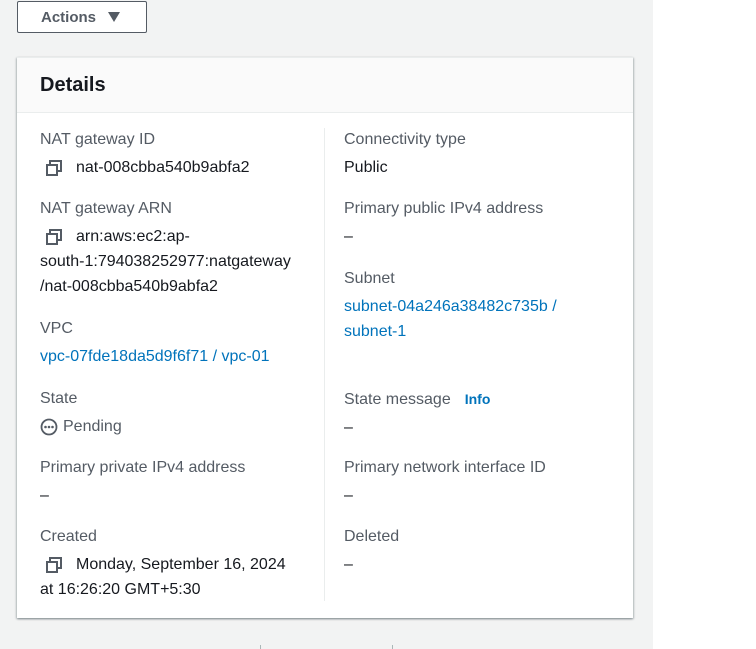 The height and width of the screenshot is (649, 756). Describe the element at coordinates (366, 167) in the screenshot. I see `field-value: Public` at that location.